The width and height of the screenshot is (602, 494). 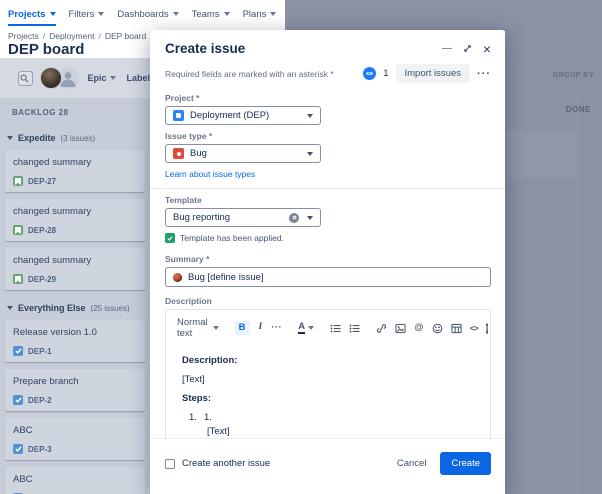 I want to click on project-field-label: Project *, so click(x=182, y=98).